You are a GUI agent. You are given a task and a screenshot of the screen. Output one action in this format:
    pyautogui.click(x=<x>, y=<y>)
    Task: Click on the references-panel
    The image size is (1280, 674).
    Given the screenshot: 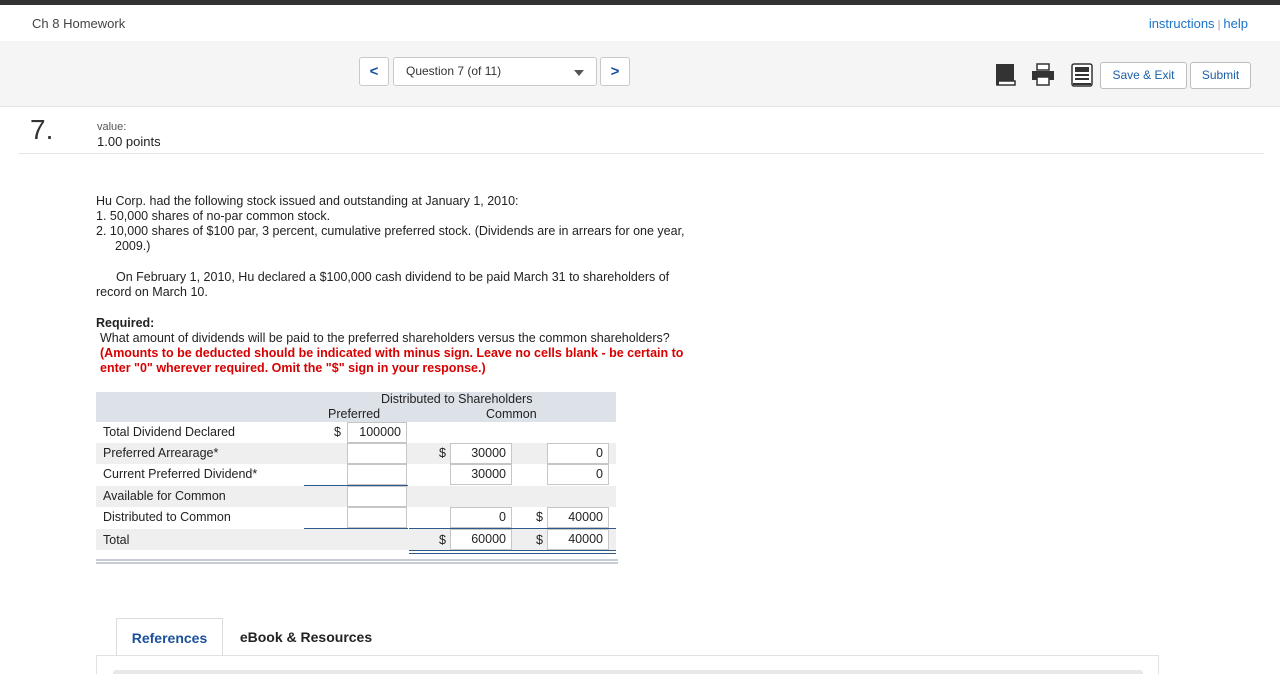 What is the action you would take?
    pyautogui.click(x=627, y=664)
    